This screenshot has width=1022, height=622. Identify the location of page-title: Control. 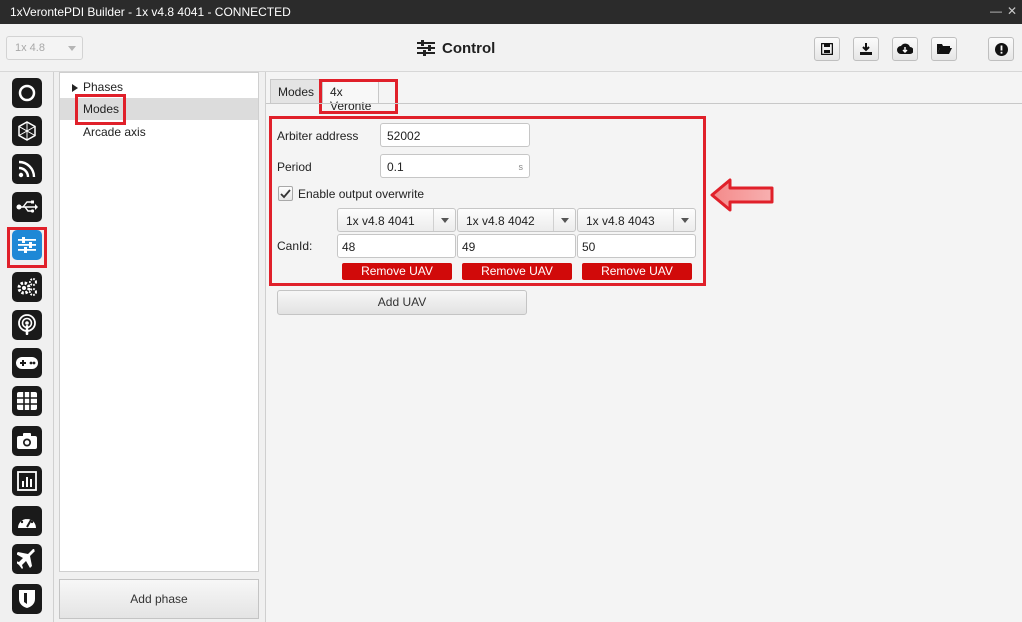
(469, 48).